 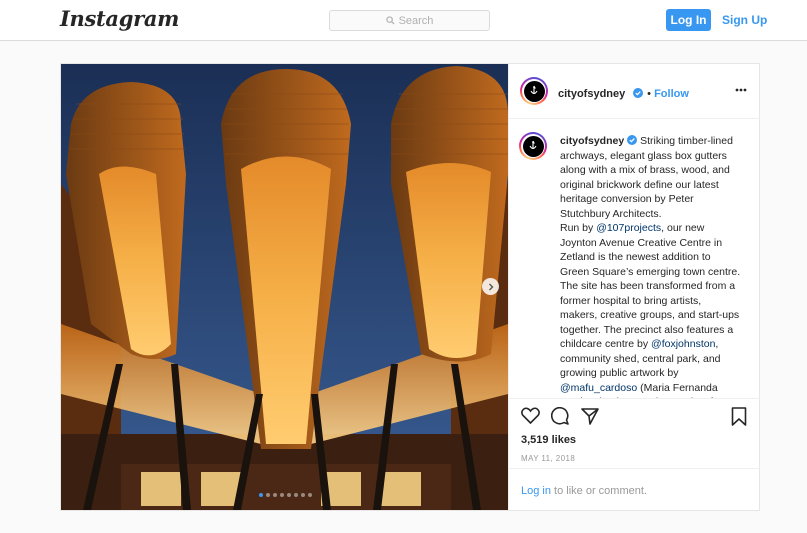 I want to click on login-button: Log In, so click(x=688, y=20).